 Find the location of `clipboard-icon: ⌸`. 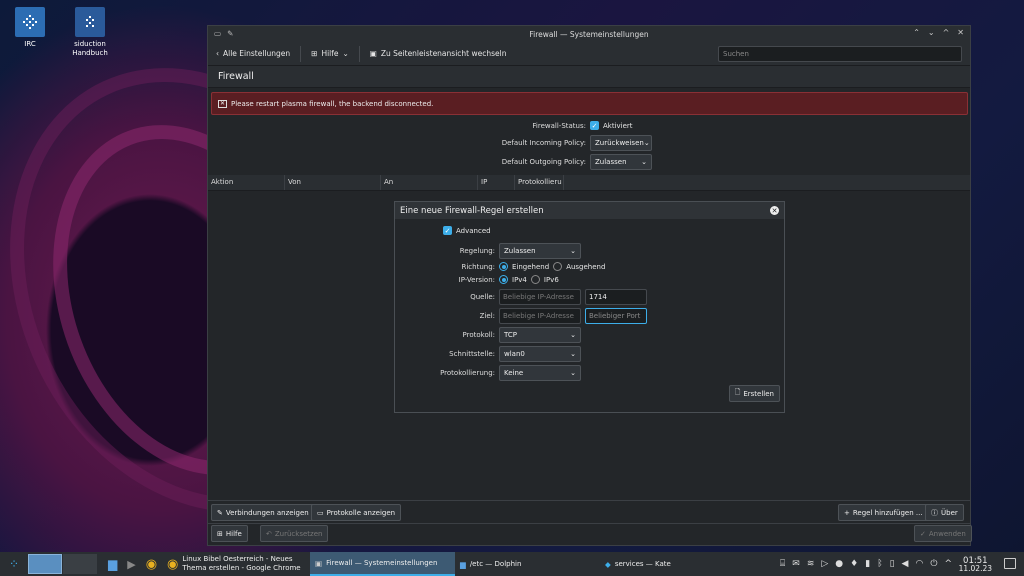

clipboard-icon: ⌸ is located at coordinates (782, 564).